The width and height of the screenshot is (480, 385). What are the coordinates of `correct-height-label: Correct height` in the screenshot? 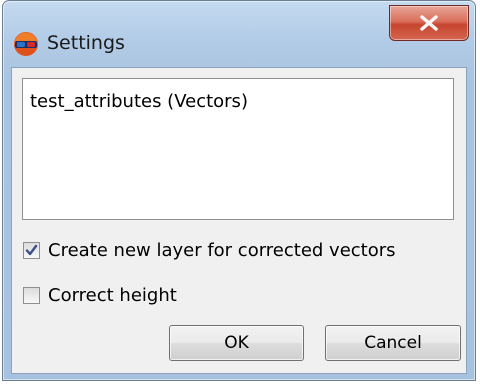 It's located at (112, 295).